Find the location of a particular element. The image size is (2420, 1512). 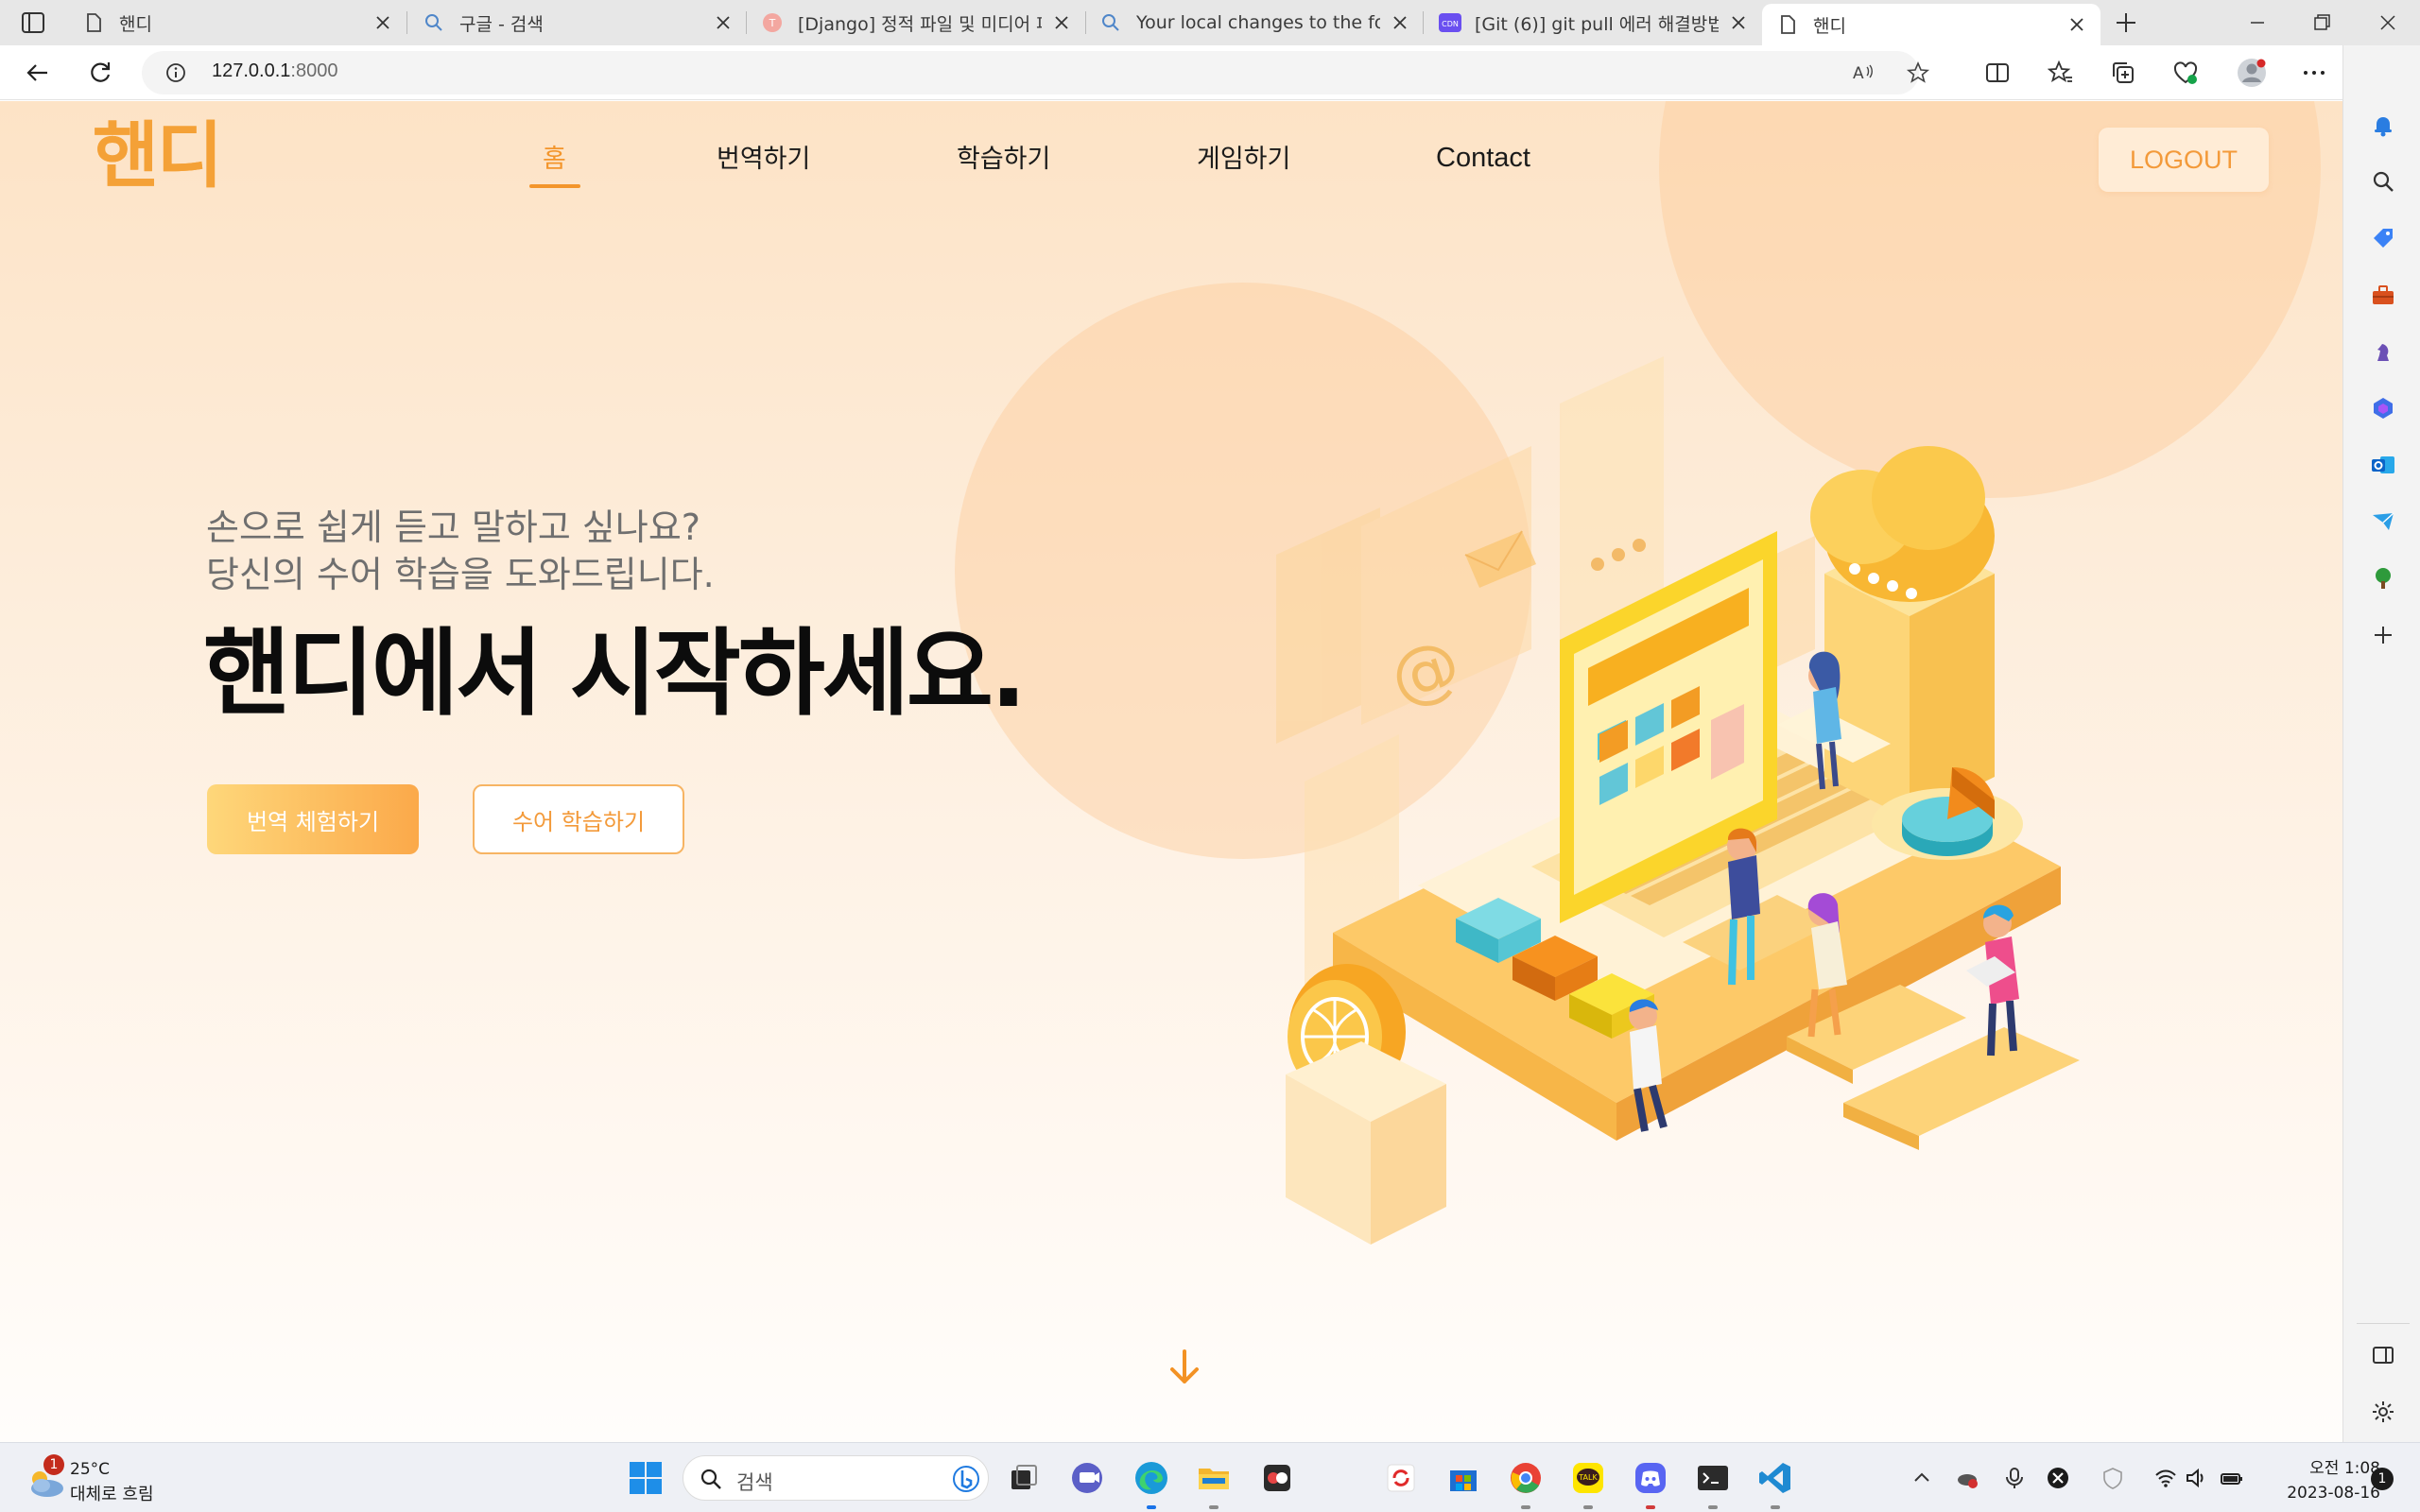

close-circle-icon is located at coordinates (2058, 1478).